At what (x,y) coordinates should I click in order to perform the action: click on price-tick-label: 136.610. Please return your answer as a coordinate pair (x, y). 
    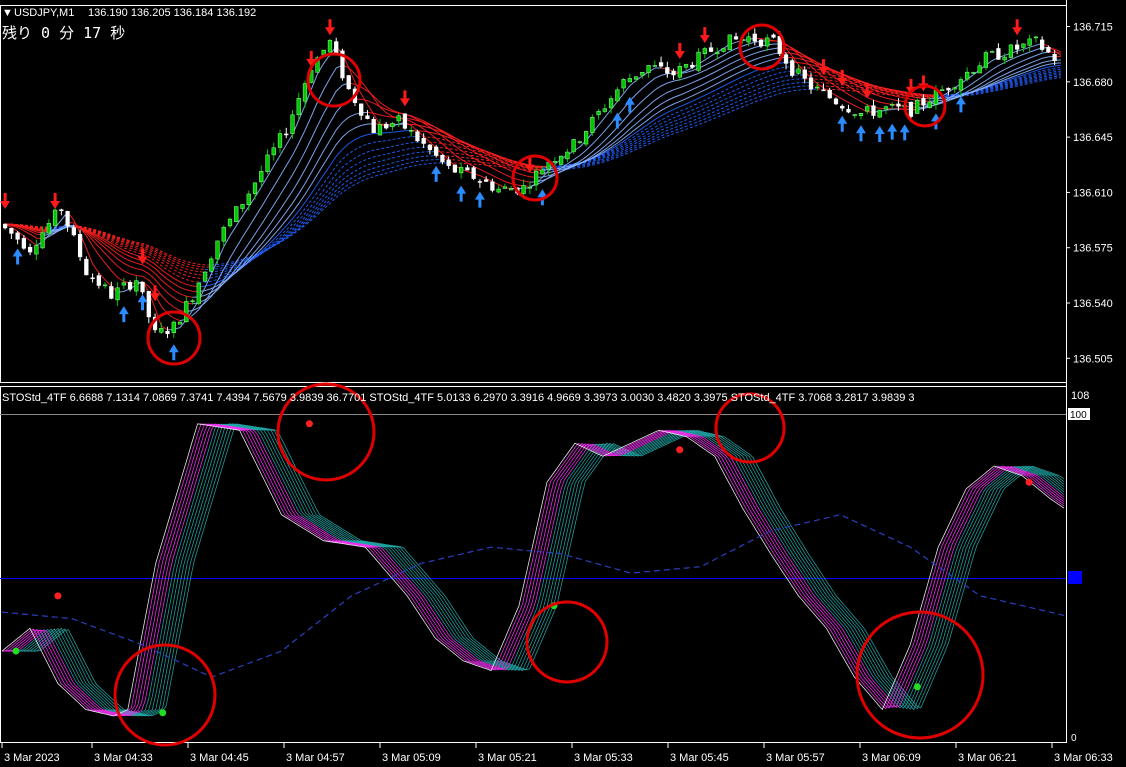
    Looking at the image, I should click on (1093, 193).